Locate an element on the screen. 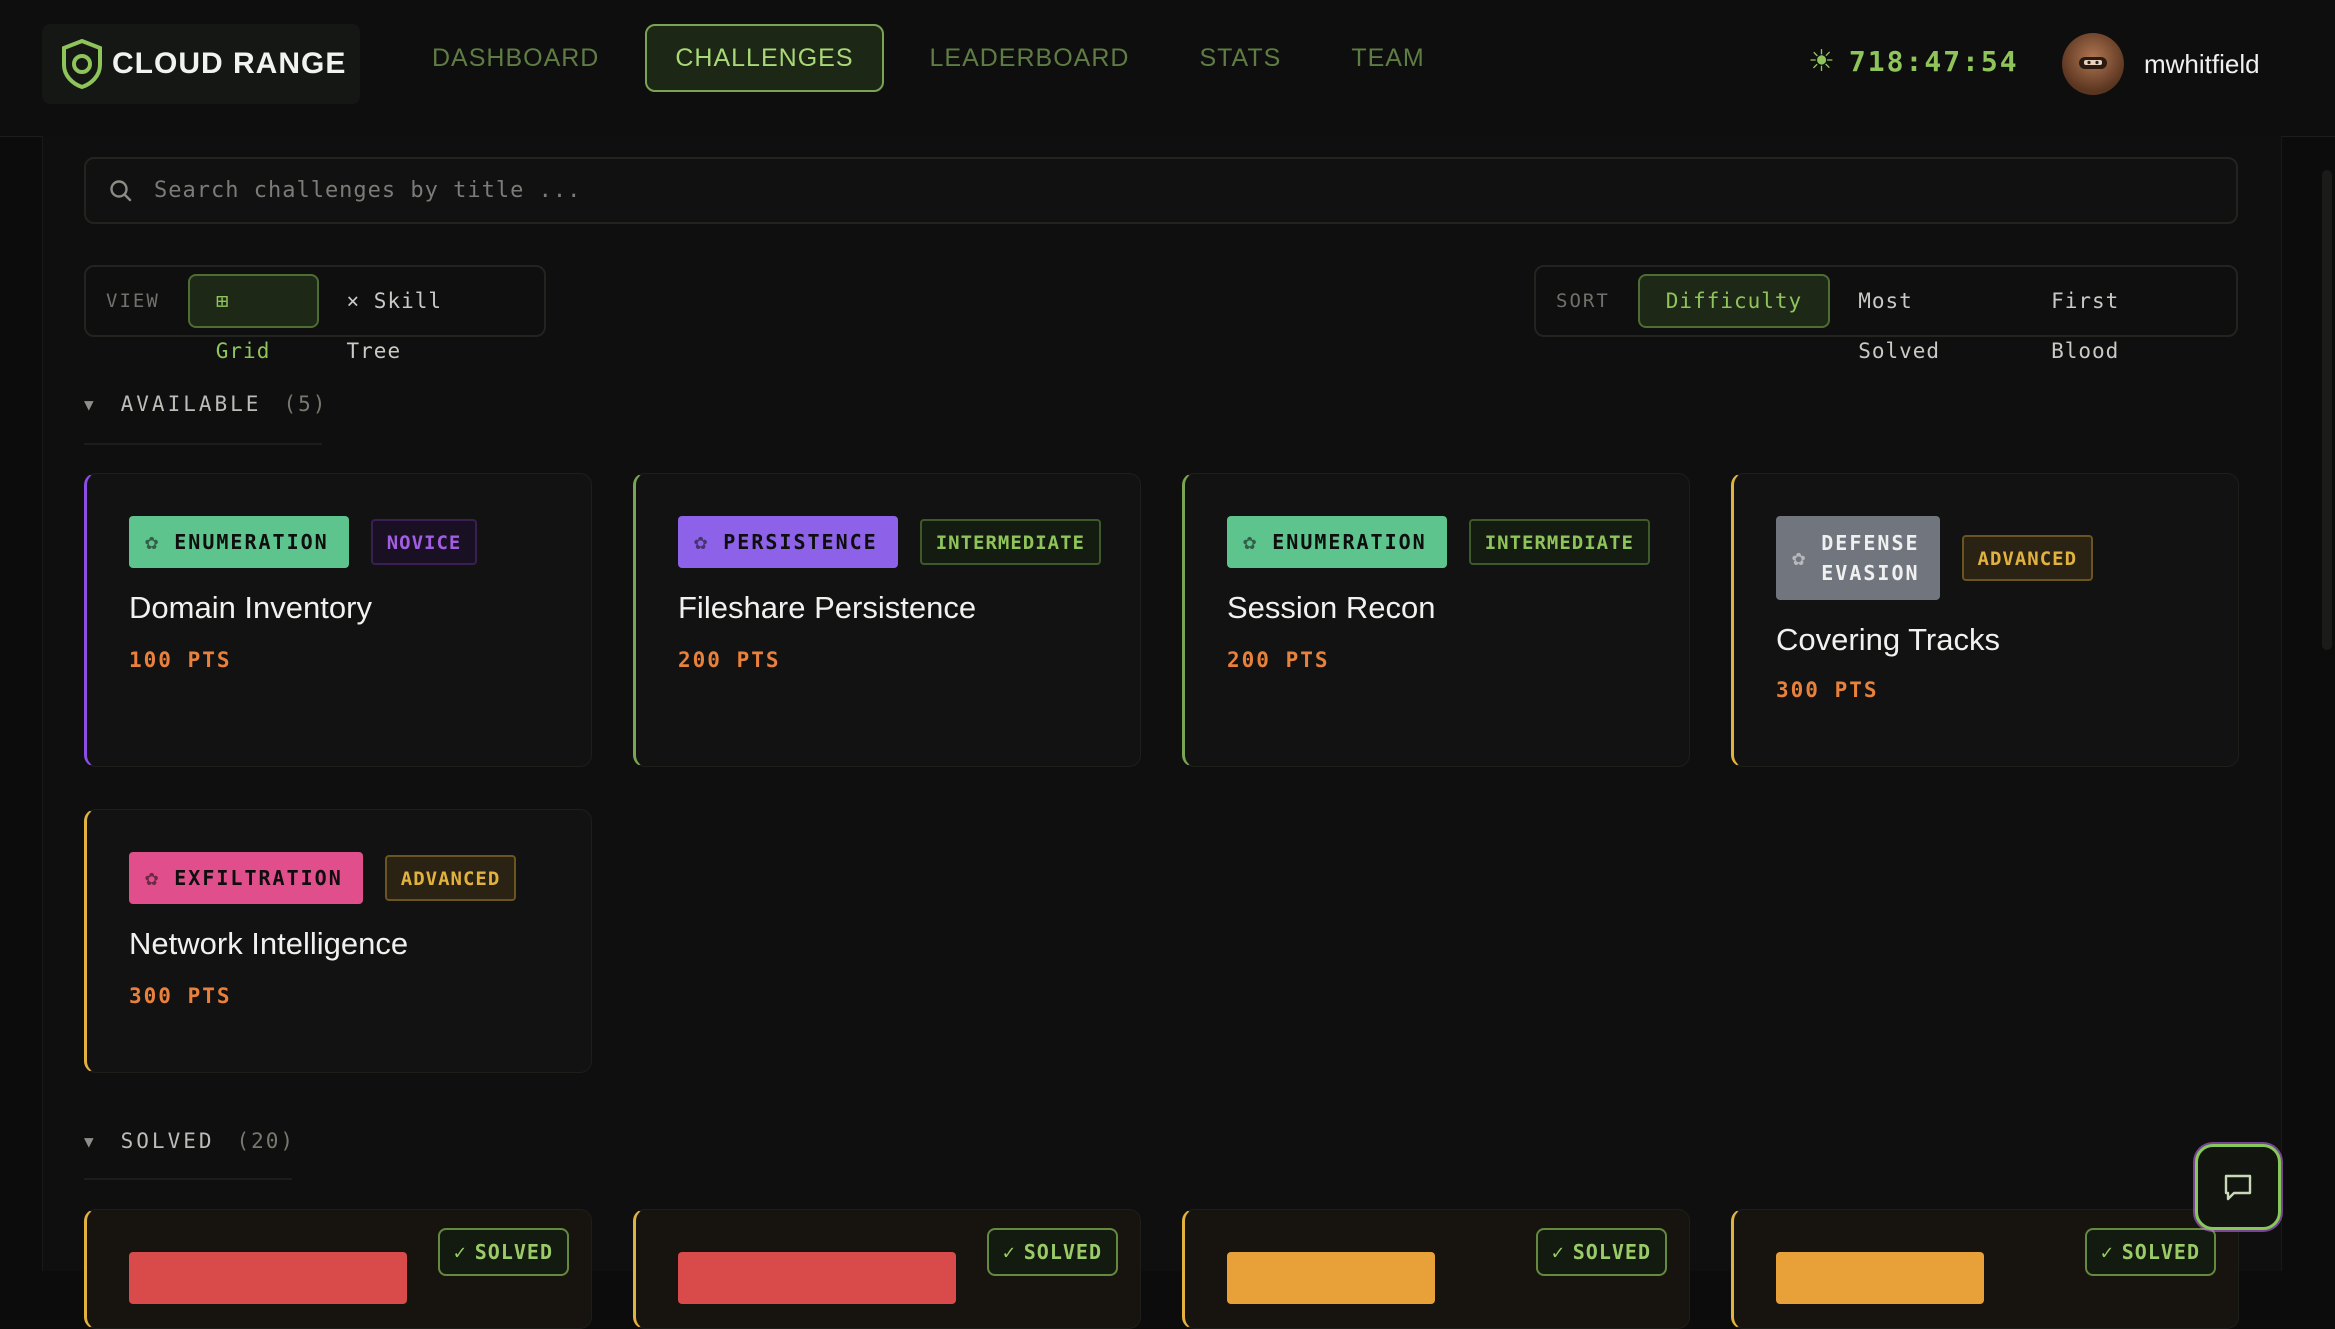  username: mwhitfield is located at coordinates (2202, 63).